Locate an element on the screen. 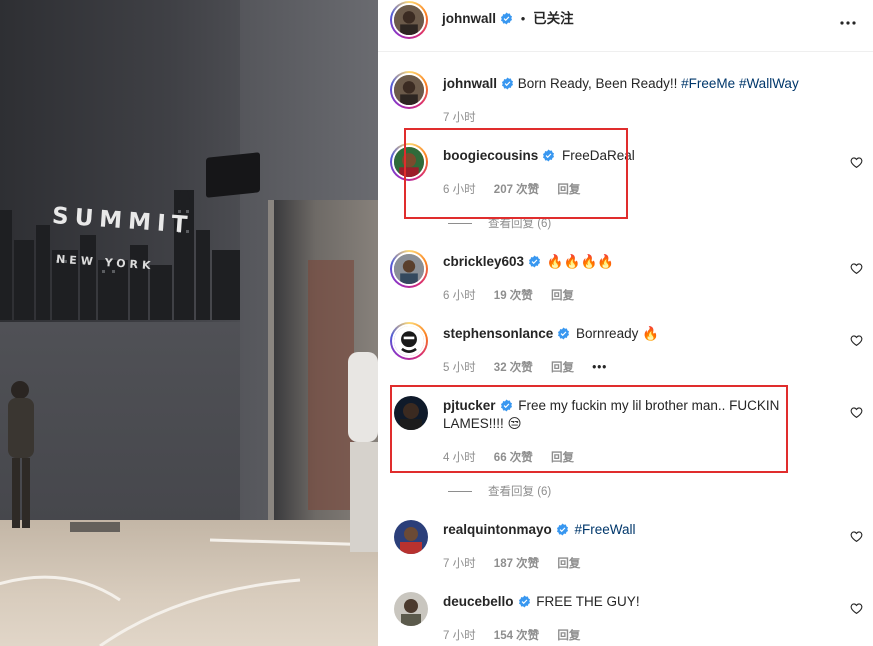 This screenshot has height=646, width=873. caption-avatar is located at coordinates (409, 90).